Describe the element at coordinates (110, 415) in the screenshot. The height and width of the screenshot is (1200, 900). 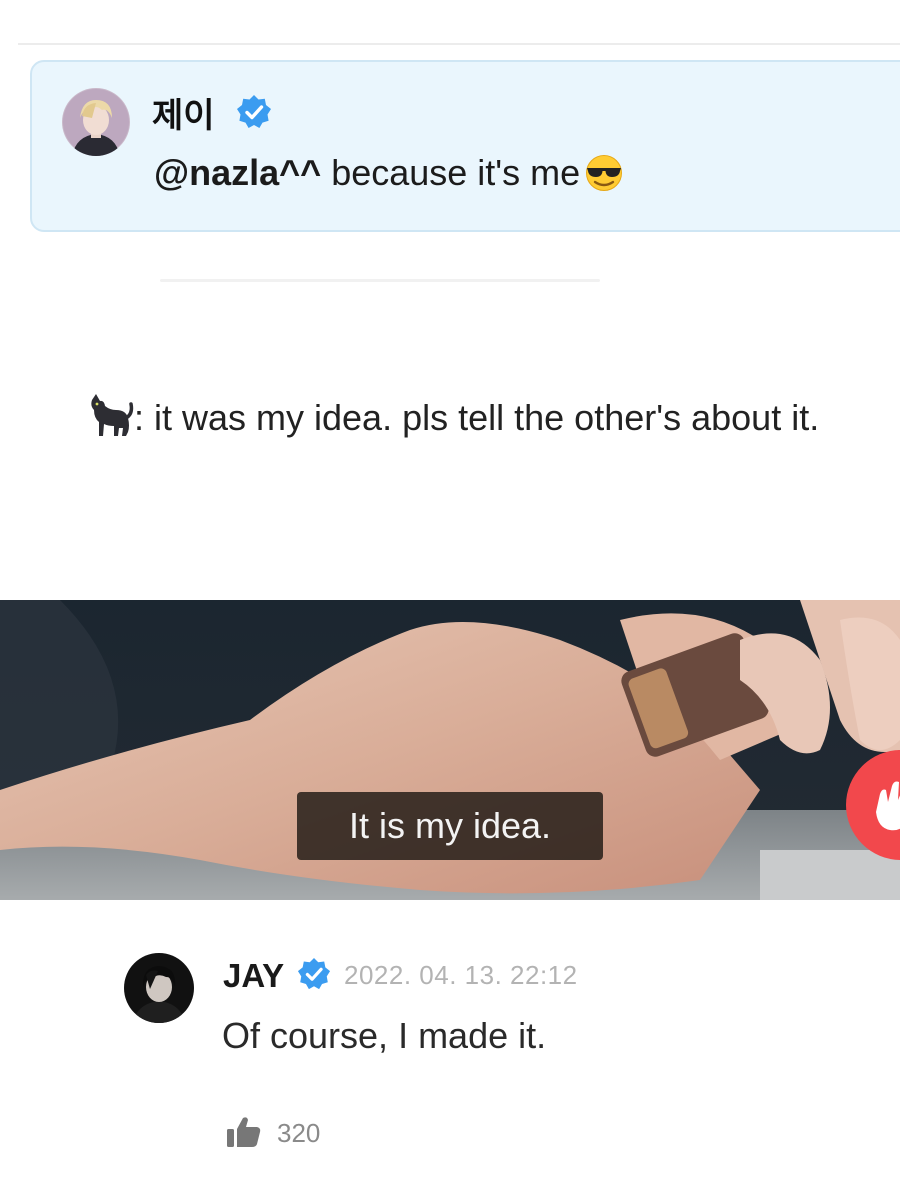
I see `black-cat-emoji-icon` at that location.